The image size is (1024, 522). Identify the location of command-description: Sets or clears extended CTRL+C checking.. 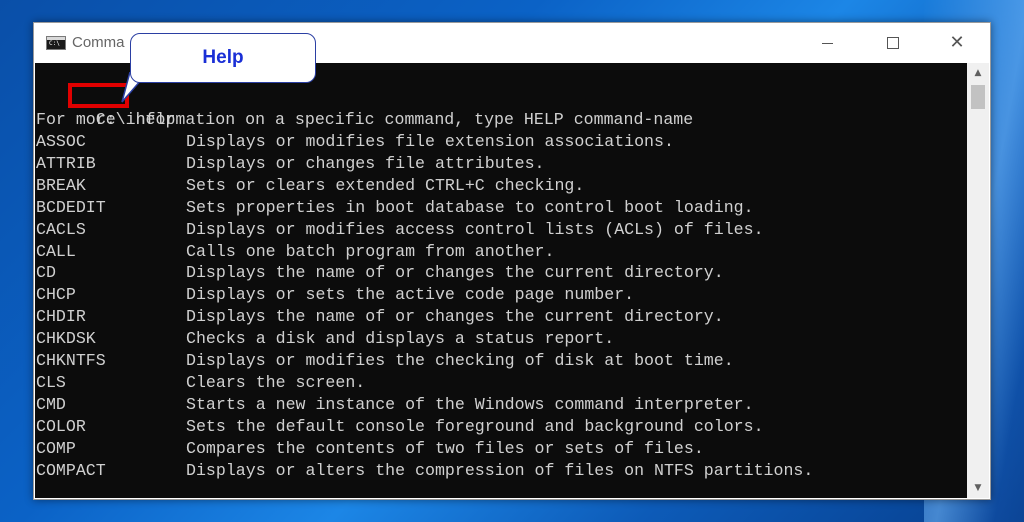
(385, 185).